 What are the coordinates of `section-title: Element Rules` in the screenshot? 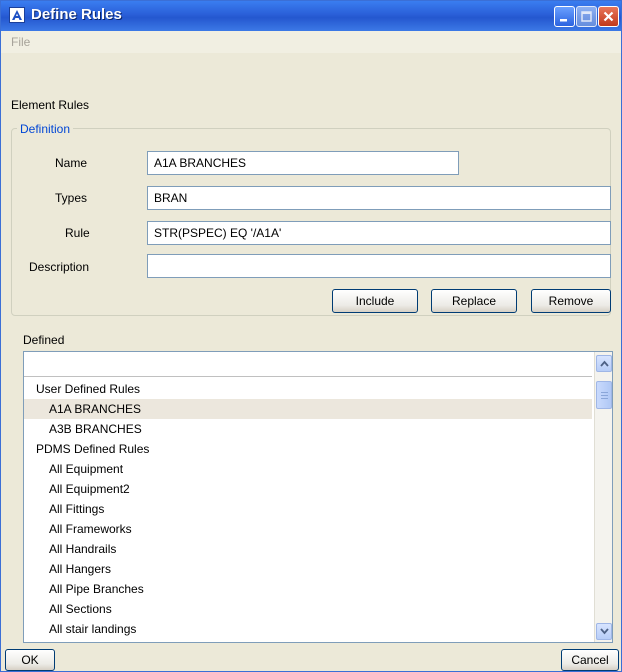 It's located at (50, 105).